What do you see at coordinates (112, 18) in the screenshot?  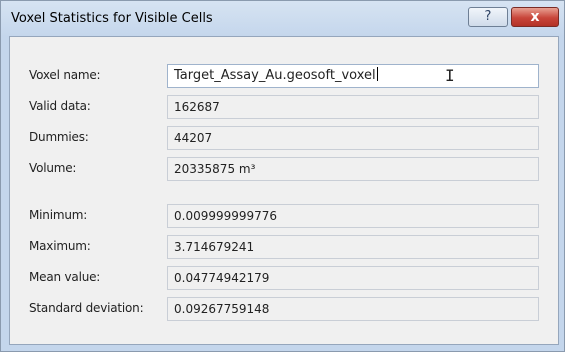 I see `window-title: Voxel Statistics for Visible Cells` at bounding box center [112, 18].